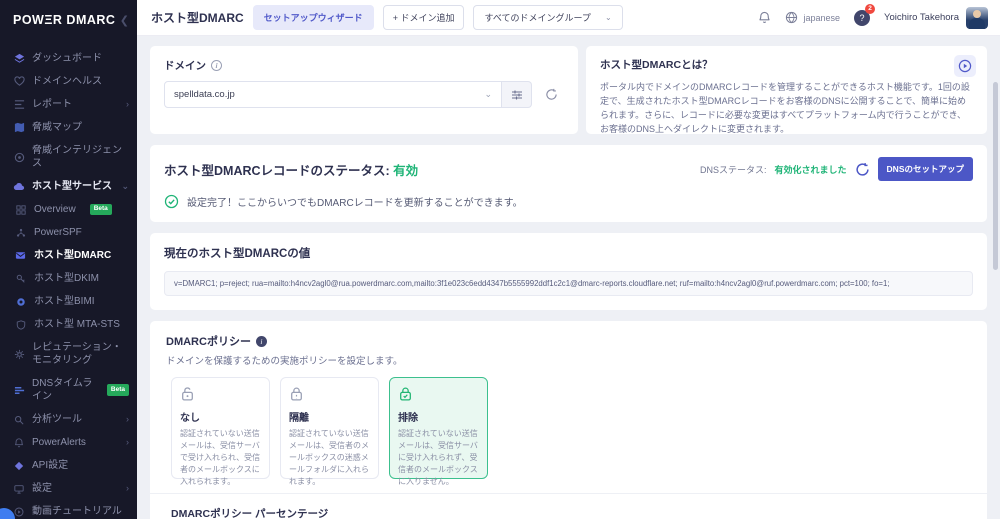 This screenshot has height=519, width=1000. I want to click on sidebar-item-label: ダッシュボード, so click(67, 58).